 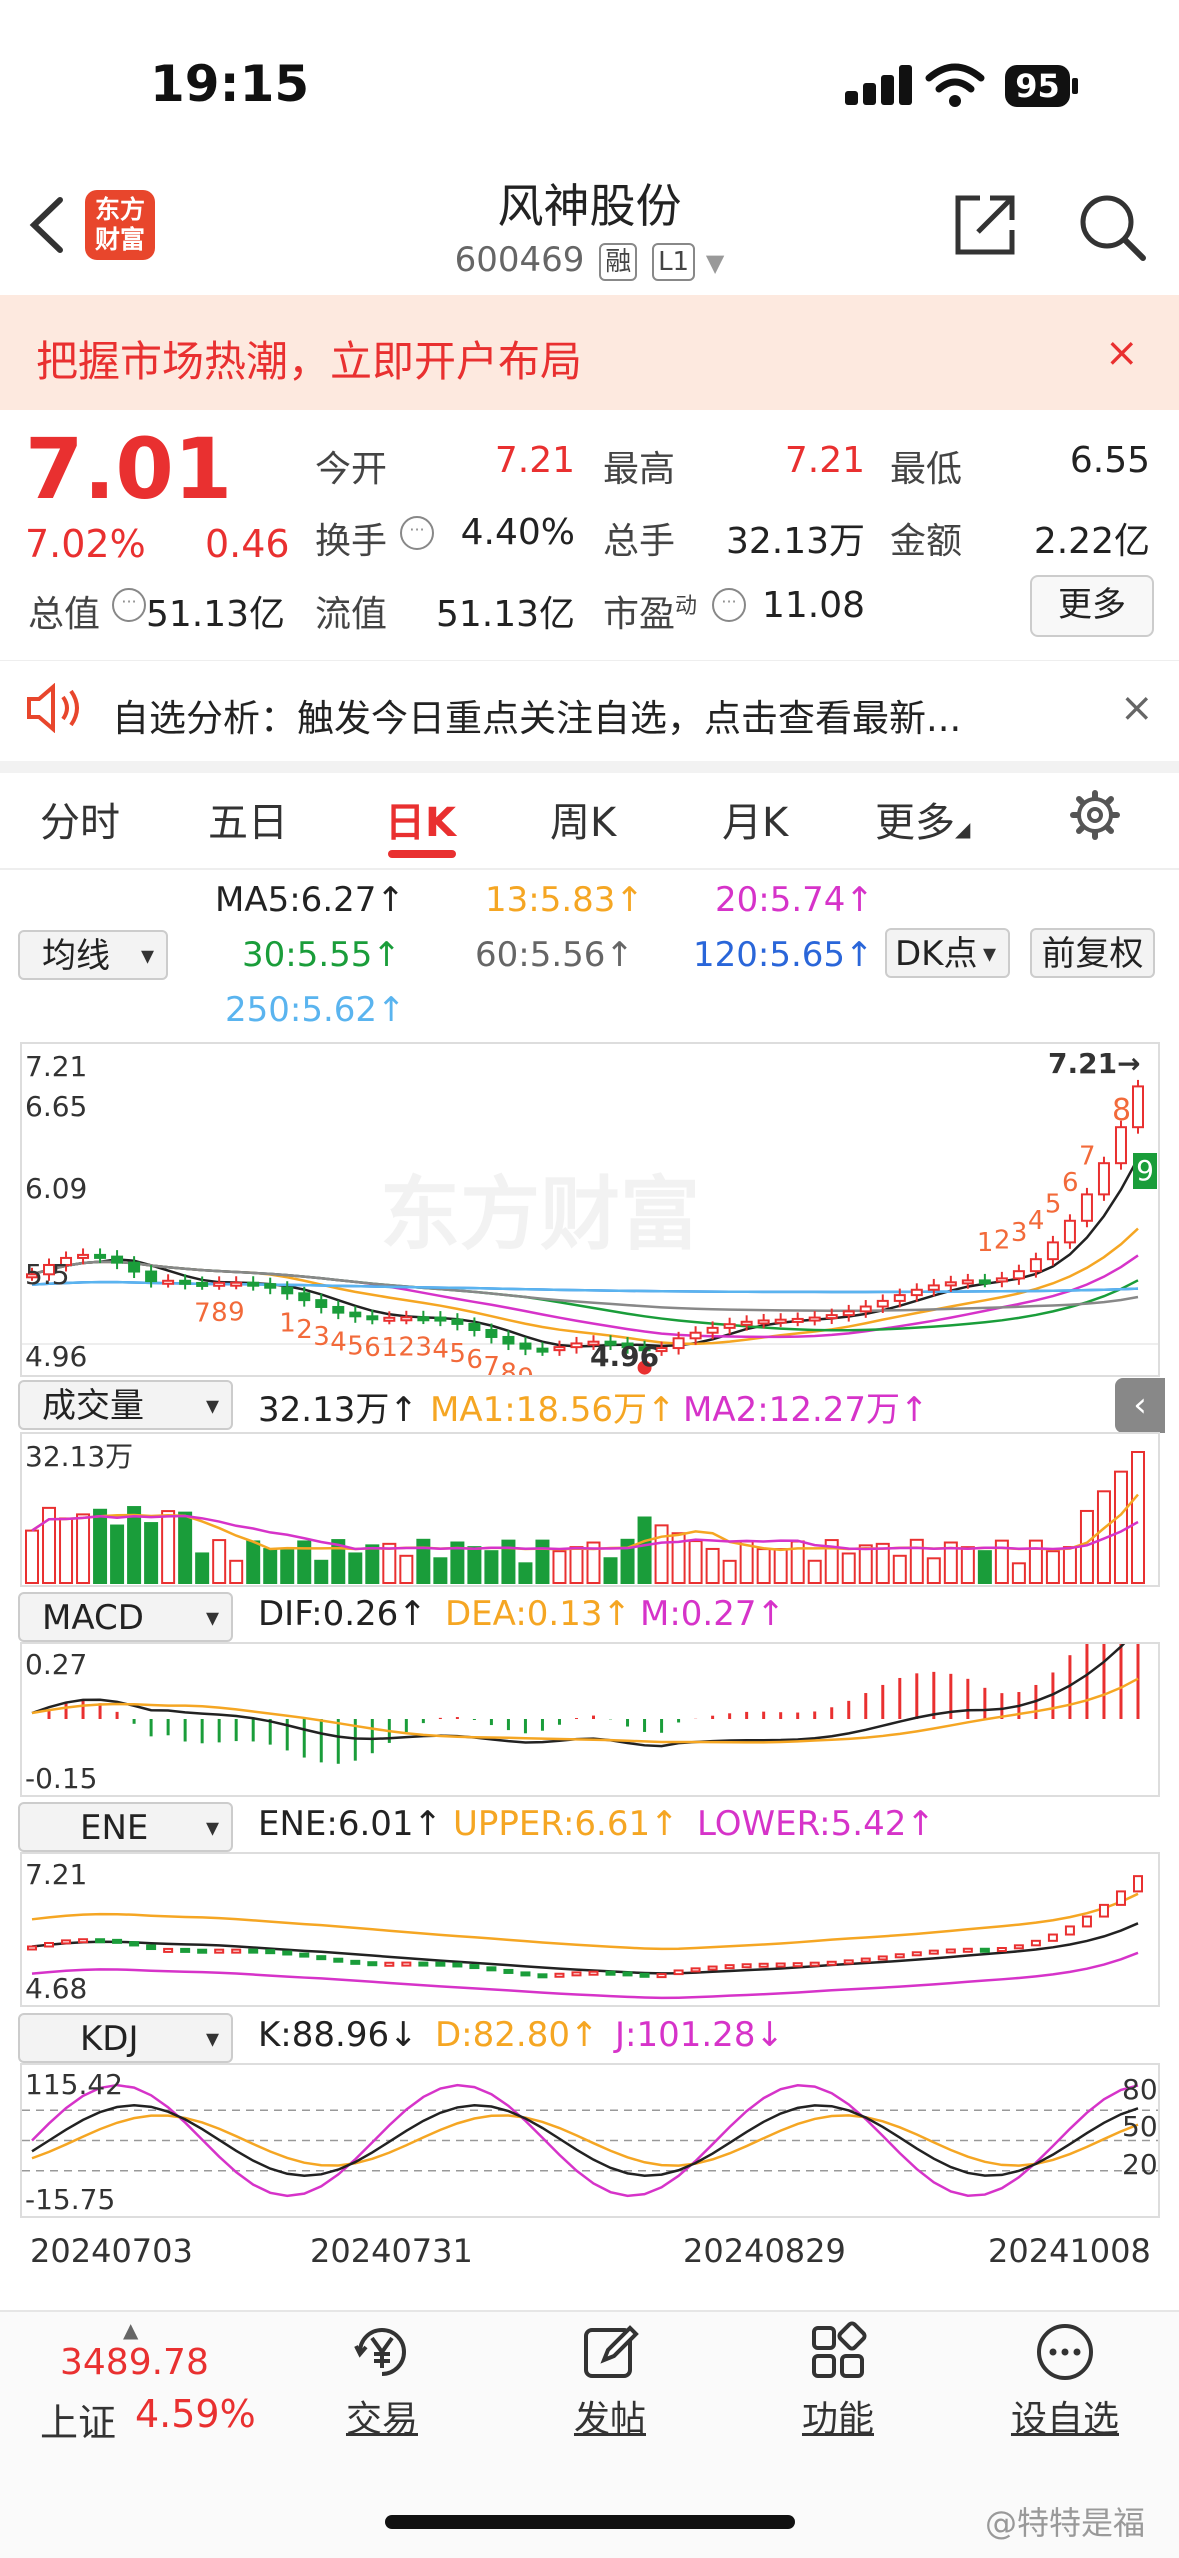 What do you see at coordinates (80, 819) in the screenshot?
I see `tab-intraday: 分时` at bounding box center [80, 819].